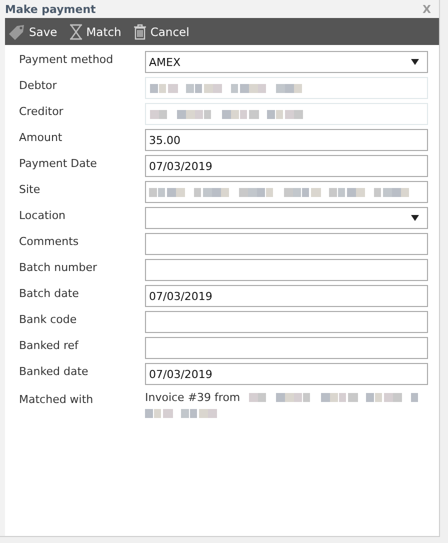 The height and width of the screenshot is (543, 448). I want to click on field-label: Site, so click(30, 189).